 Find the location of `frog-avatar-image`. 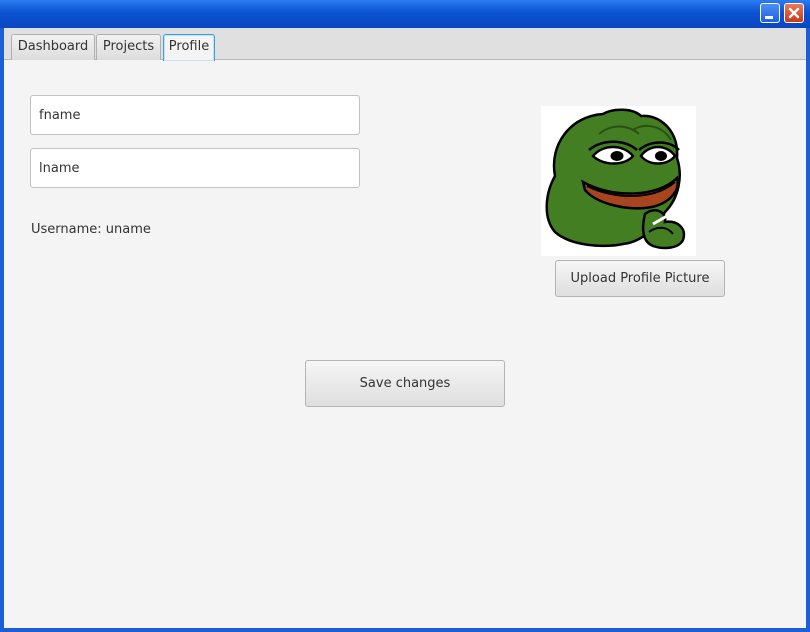

frog-avatar-image is located at coordinates (615, 179).